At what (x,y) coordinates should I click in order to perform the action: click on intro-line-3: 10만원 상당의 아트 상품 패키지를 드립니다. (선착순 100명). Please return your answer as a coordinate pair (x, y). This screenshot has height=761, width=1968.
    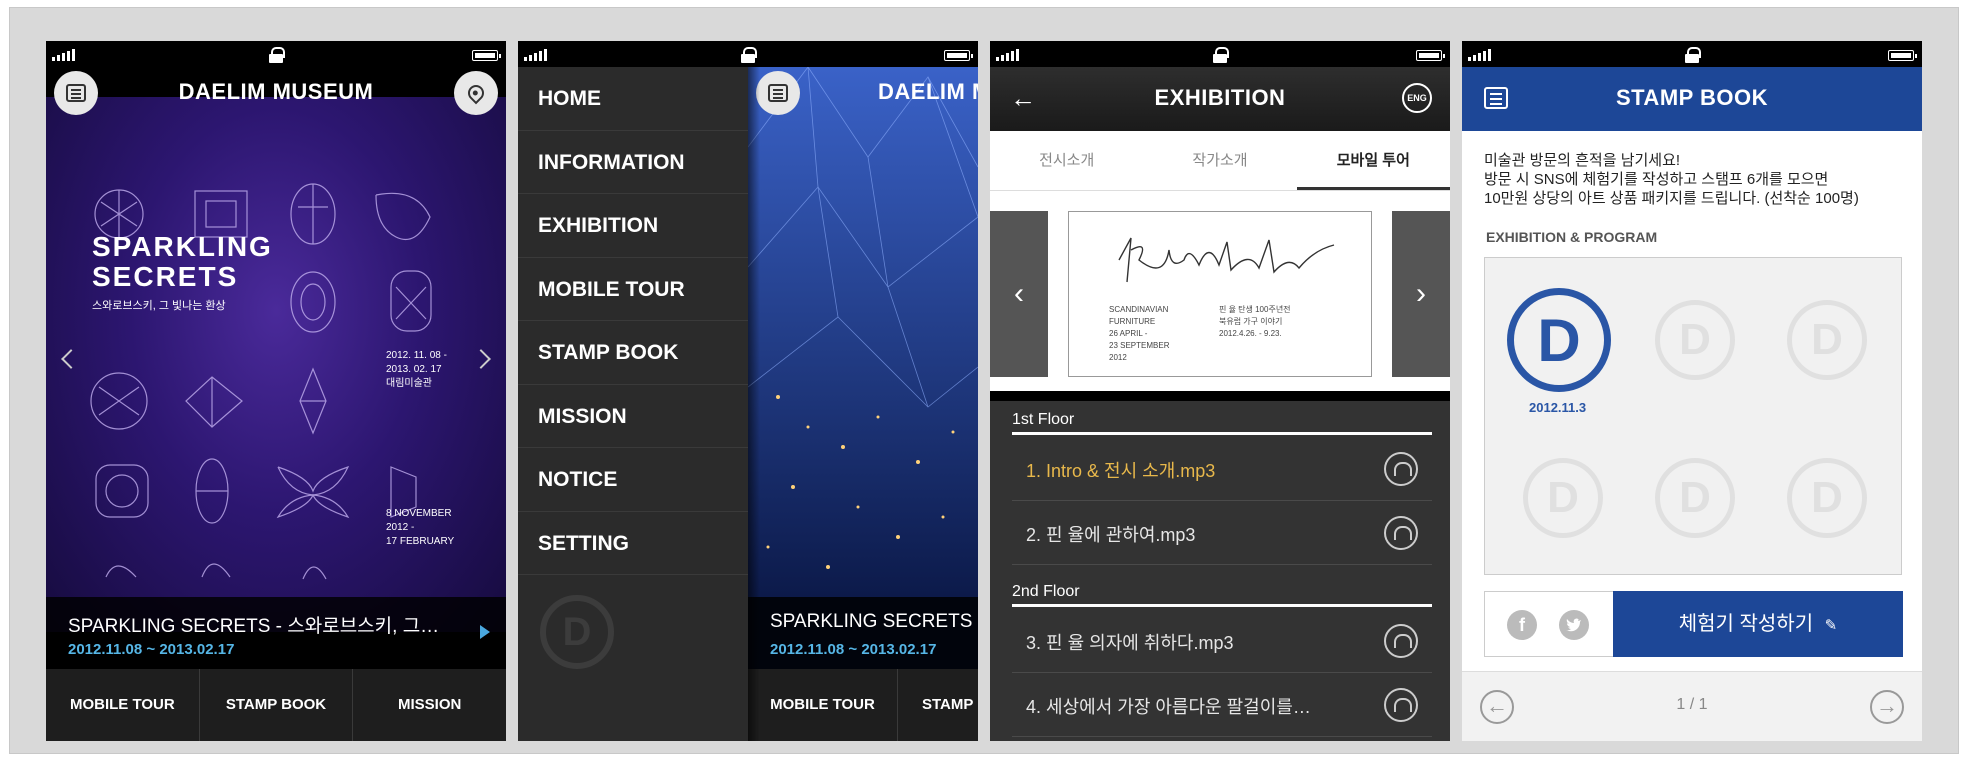
    Looking at the image, I should click on (1671, 198).